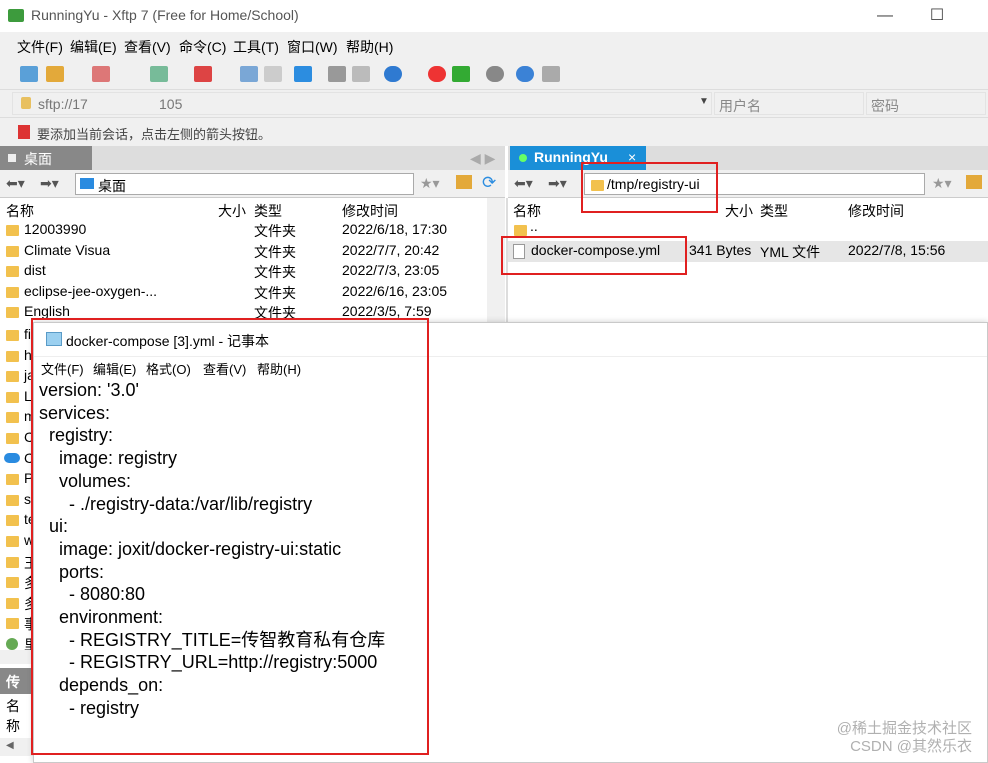 The height and width of the screenshot is (763, 988). What do you see at coordinates (16, 492) in the screenshot?
I see `left-list-obscured: fi h ja L m C C P s te w 王 多 多 事 里` at bounding box center [16, 492].